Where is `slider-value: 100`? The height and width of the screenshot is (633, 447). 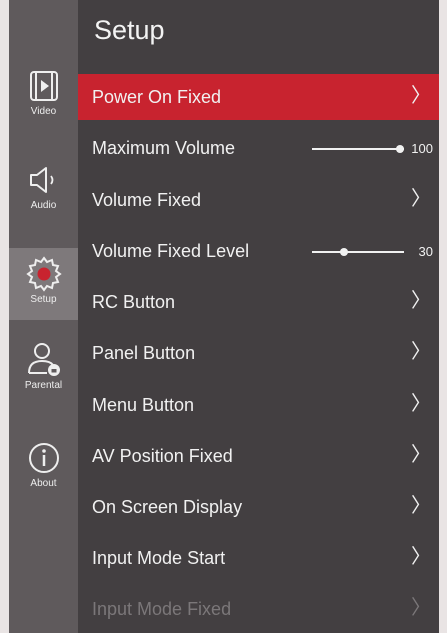 slider-value: 100 is located at coordinates (422, 148).